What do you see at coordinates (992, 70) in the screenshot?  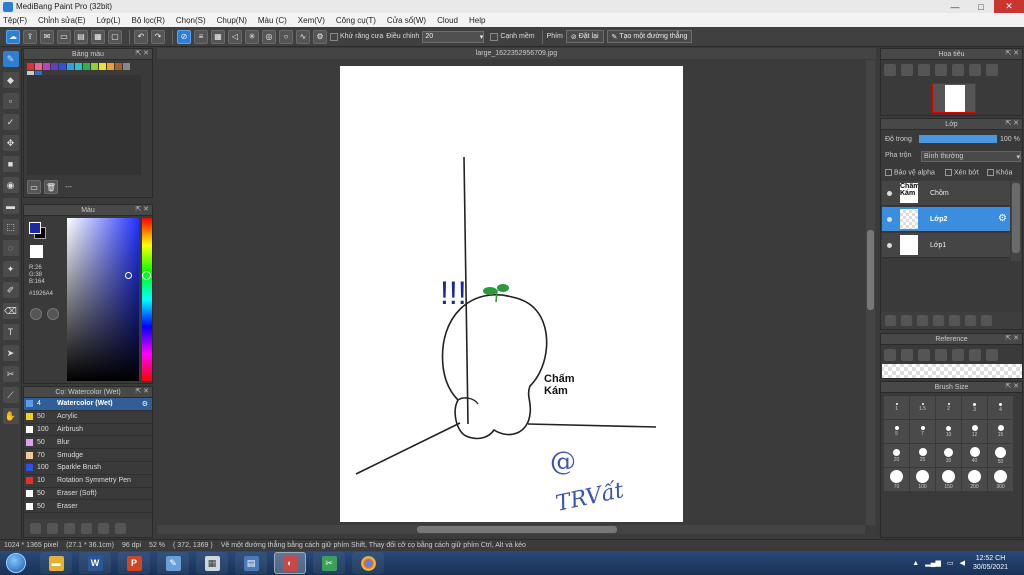 I see `rotate-right-icon` at bounding box center [992, 70].